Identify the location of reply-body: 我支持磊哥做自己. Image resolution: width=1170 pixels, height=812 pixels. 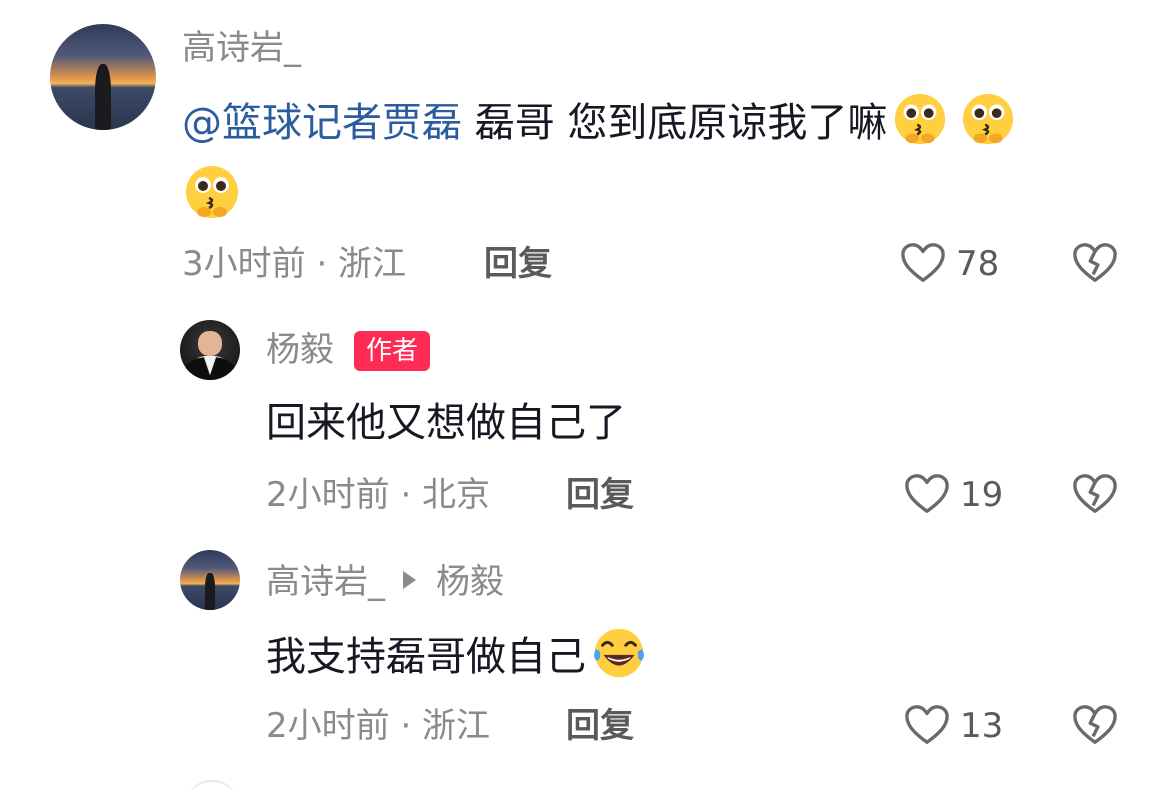
(426, 657).